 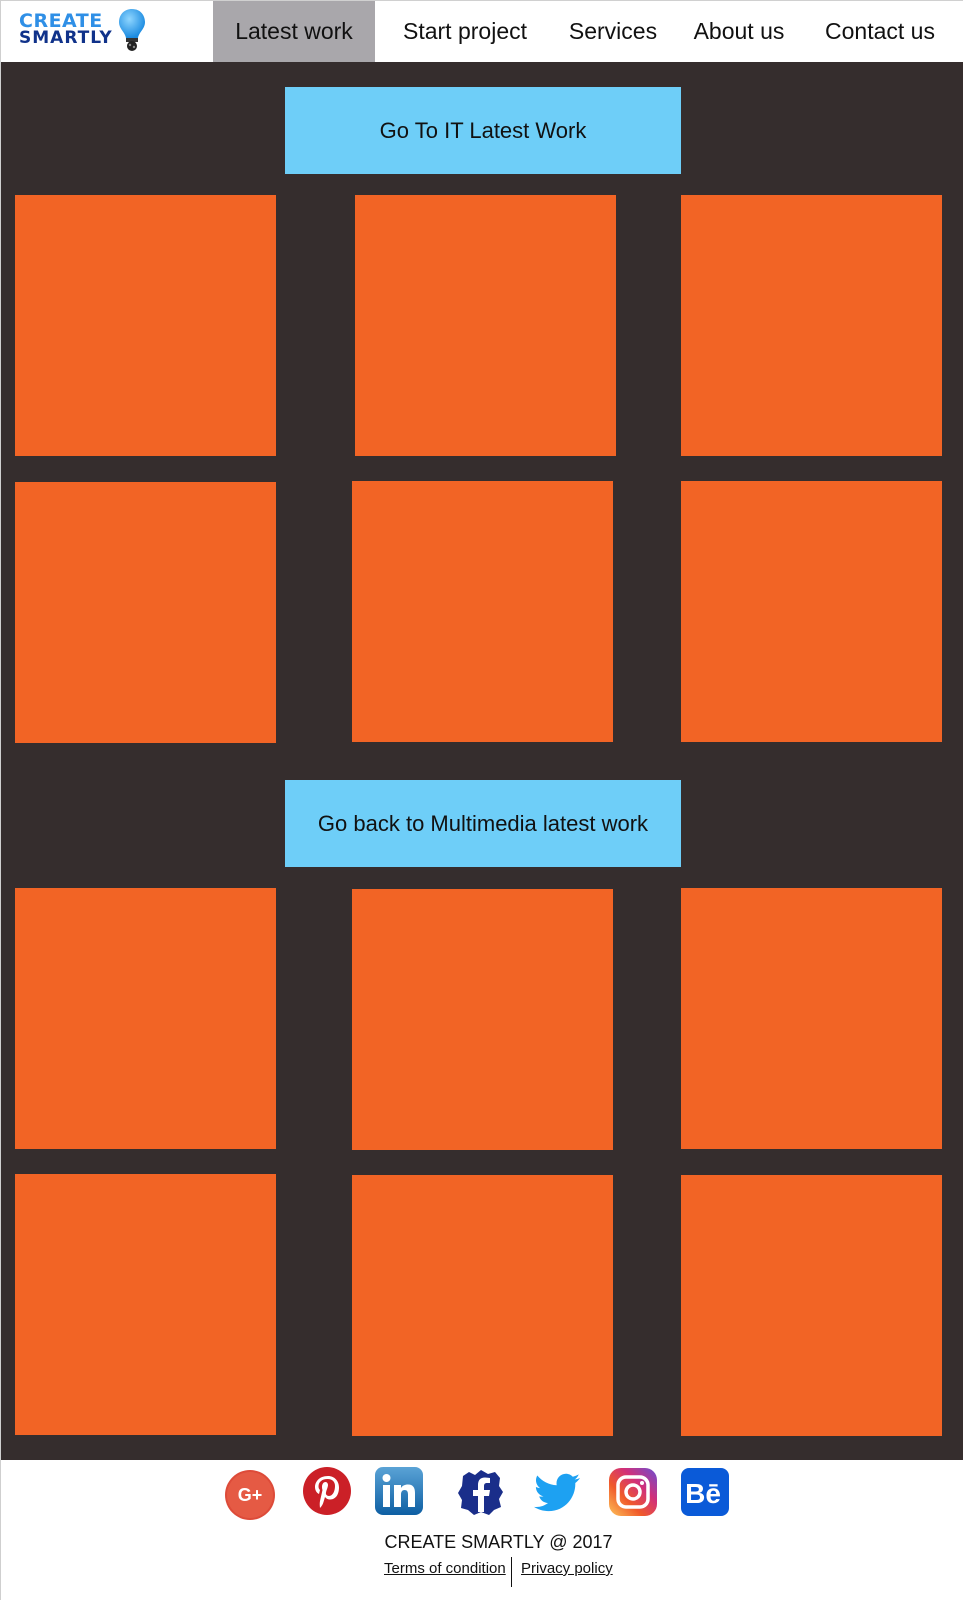 I want to click on copyright-text: CREATE SMARTLY @ 2017, so click(x=482, y=1542).